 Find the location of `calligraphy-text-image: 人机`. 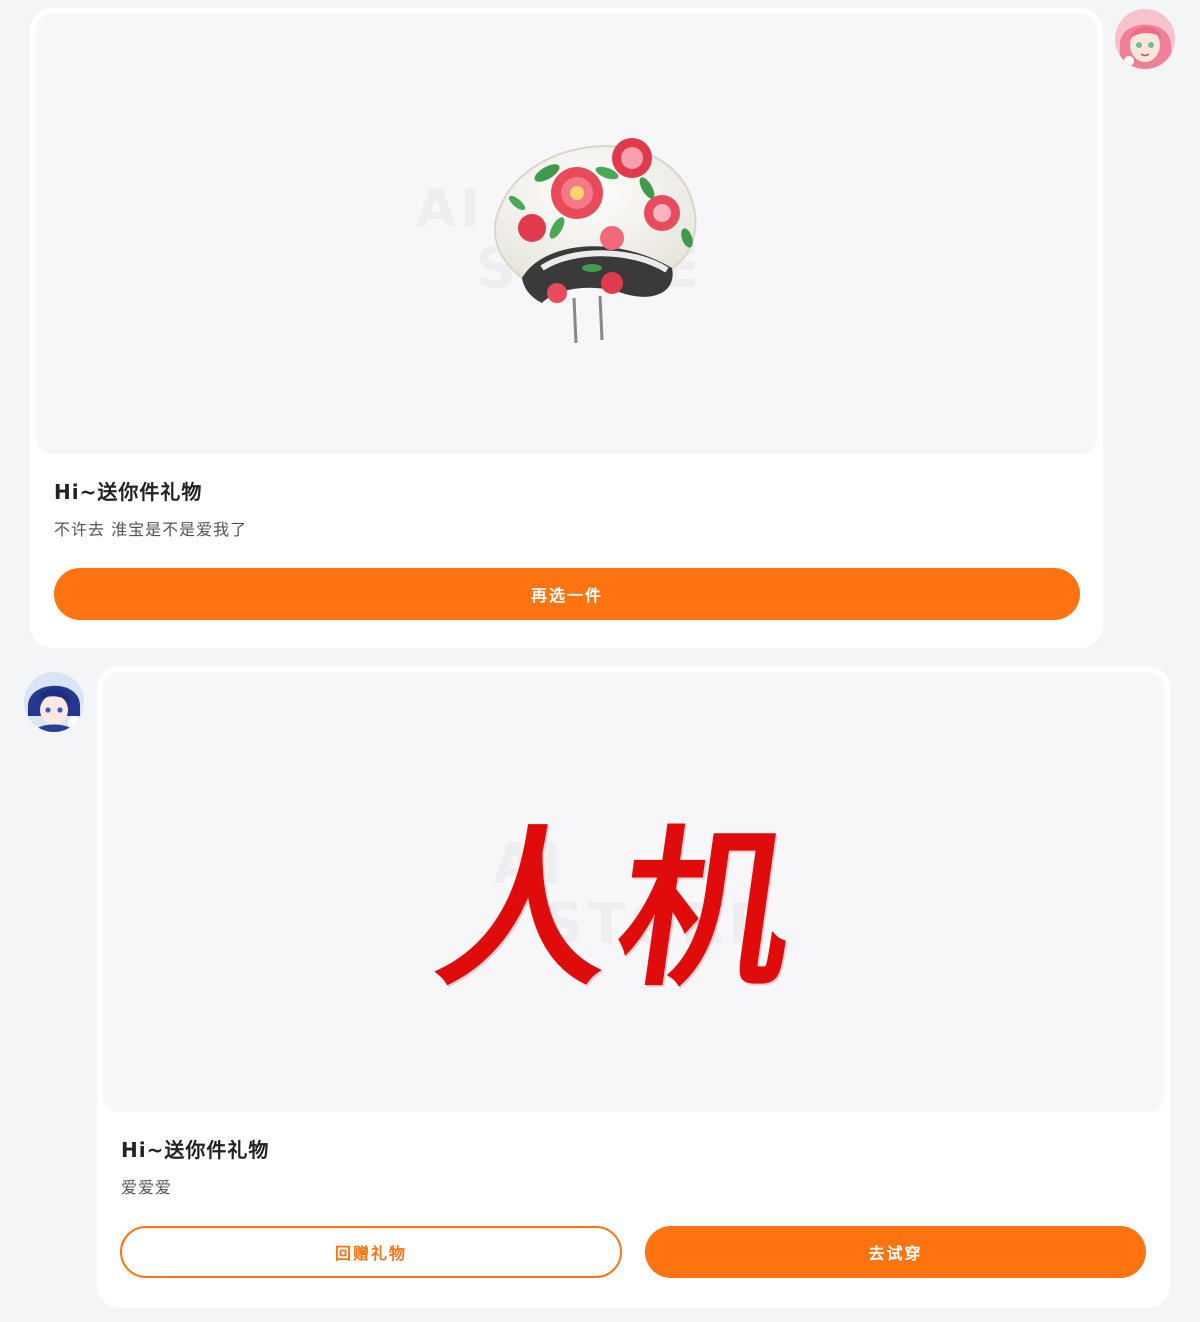

calligraphy-text-image: 人机 is located at coordinates (620, 910).